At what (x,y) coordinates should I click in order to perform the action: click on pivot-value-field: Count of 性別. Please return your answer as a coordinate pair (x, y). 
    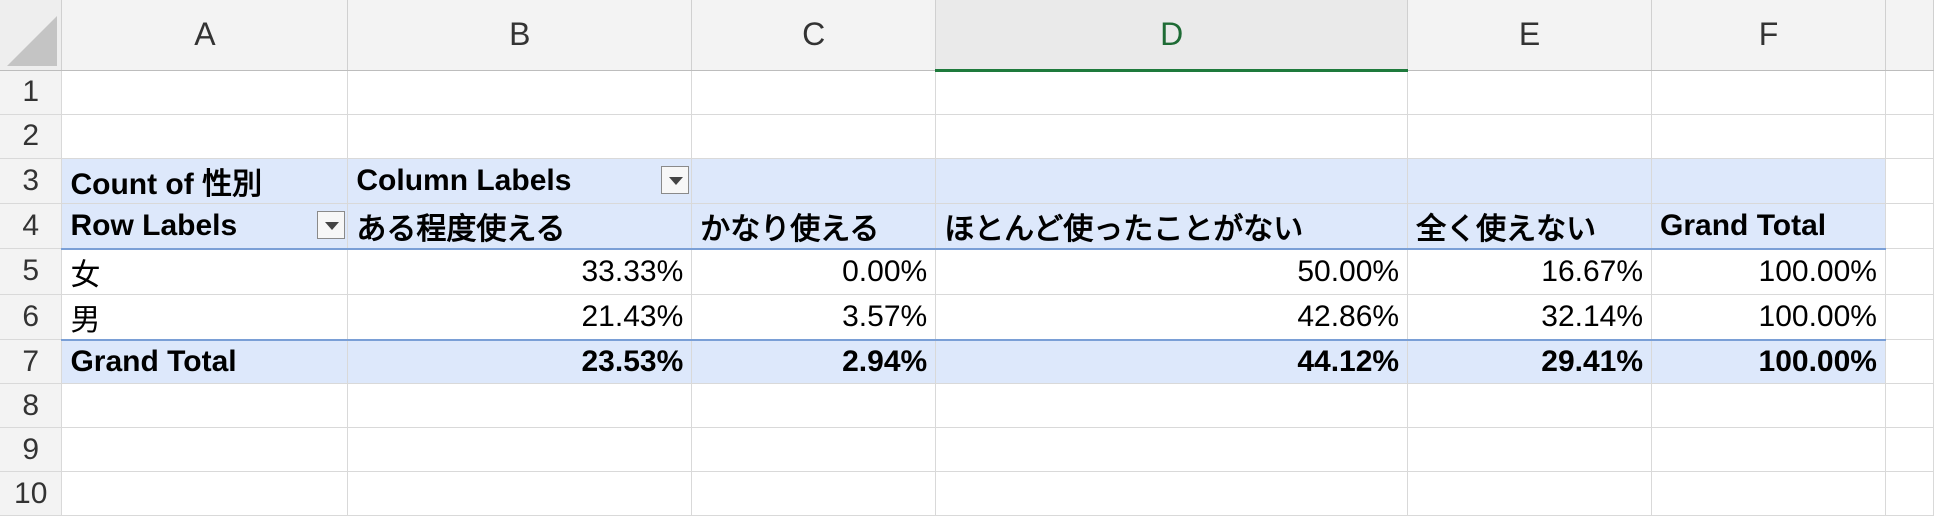
    Looking at the image, I should click on (205, 181).